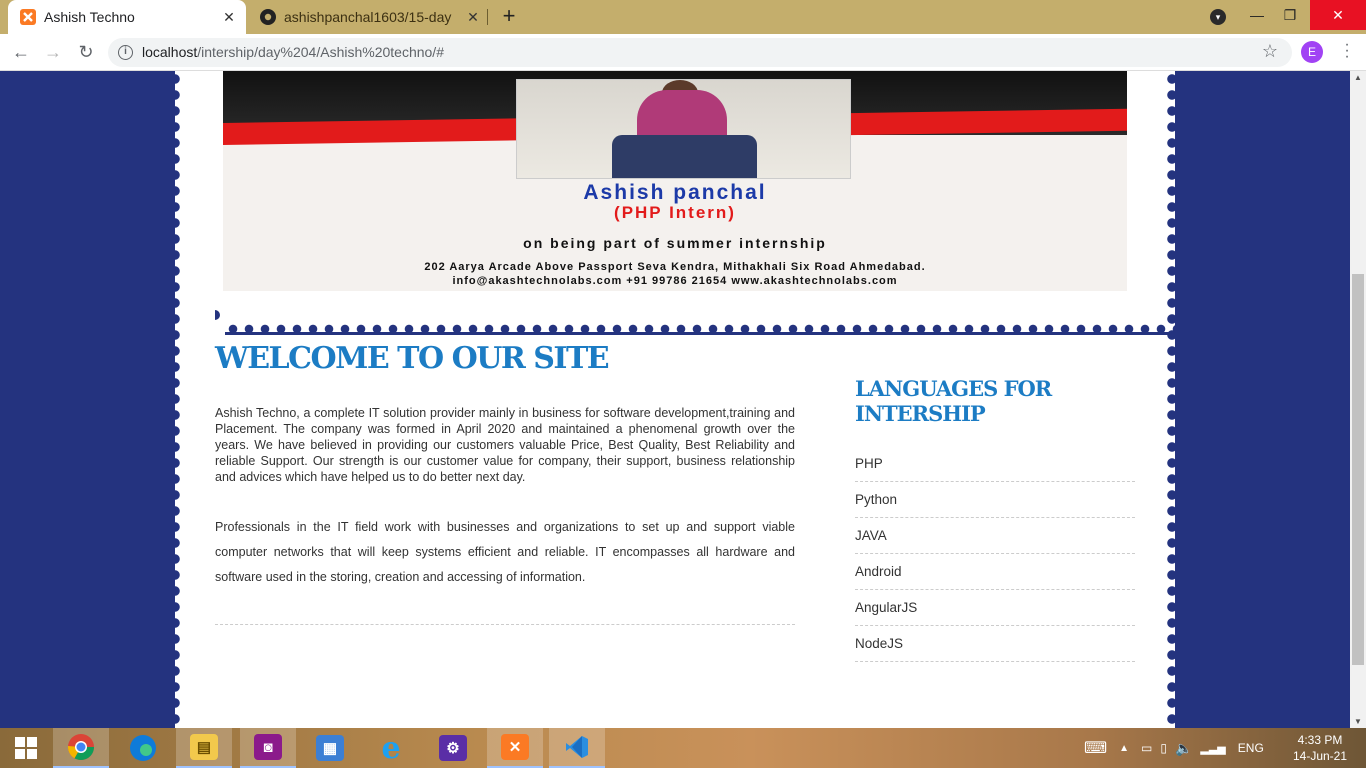 This screenshot has height=768, width=1366. What do you see at coordinates (1347, 51) in the screenshot?
I see `menu-kebab-icon: · · ·` at bounding box center [1347, 51].